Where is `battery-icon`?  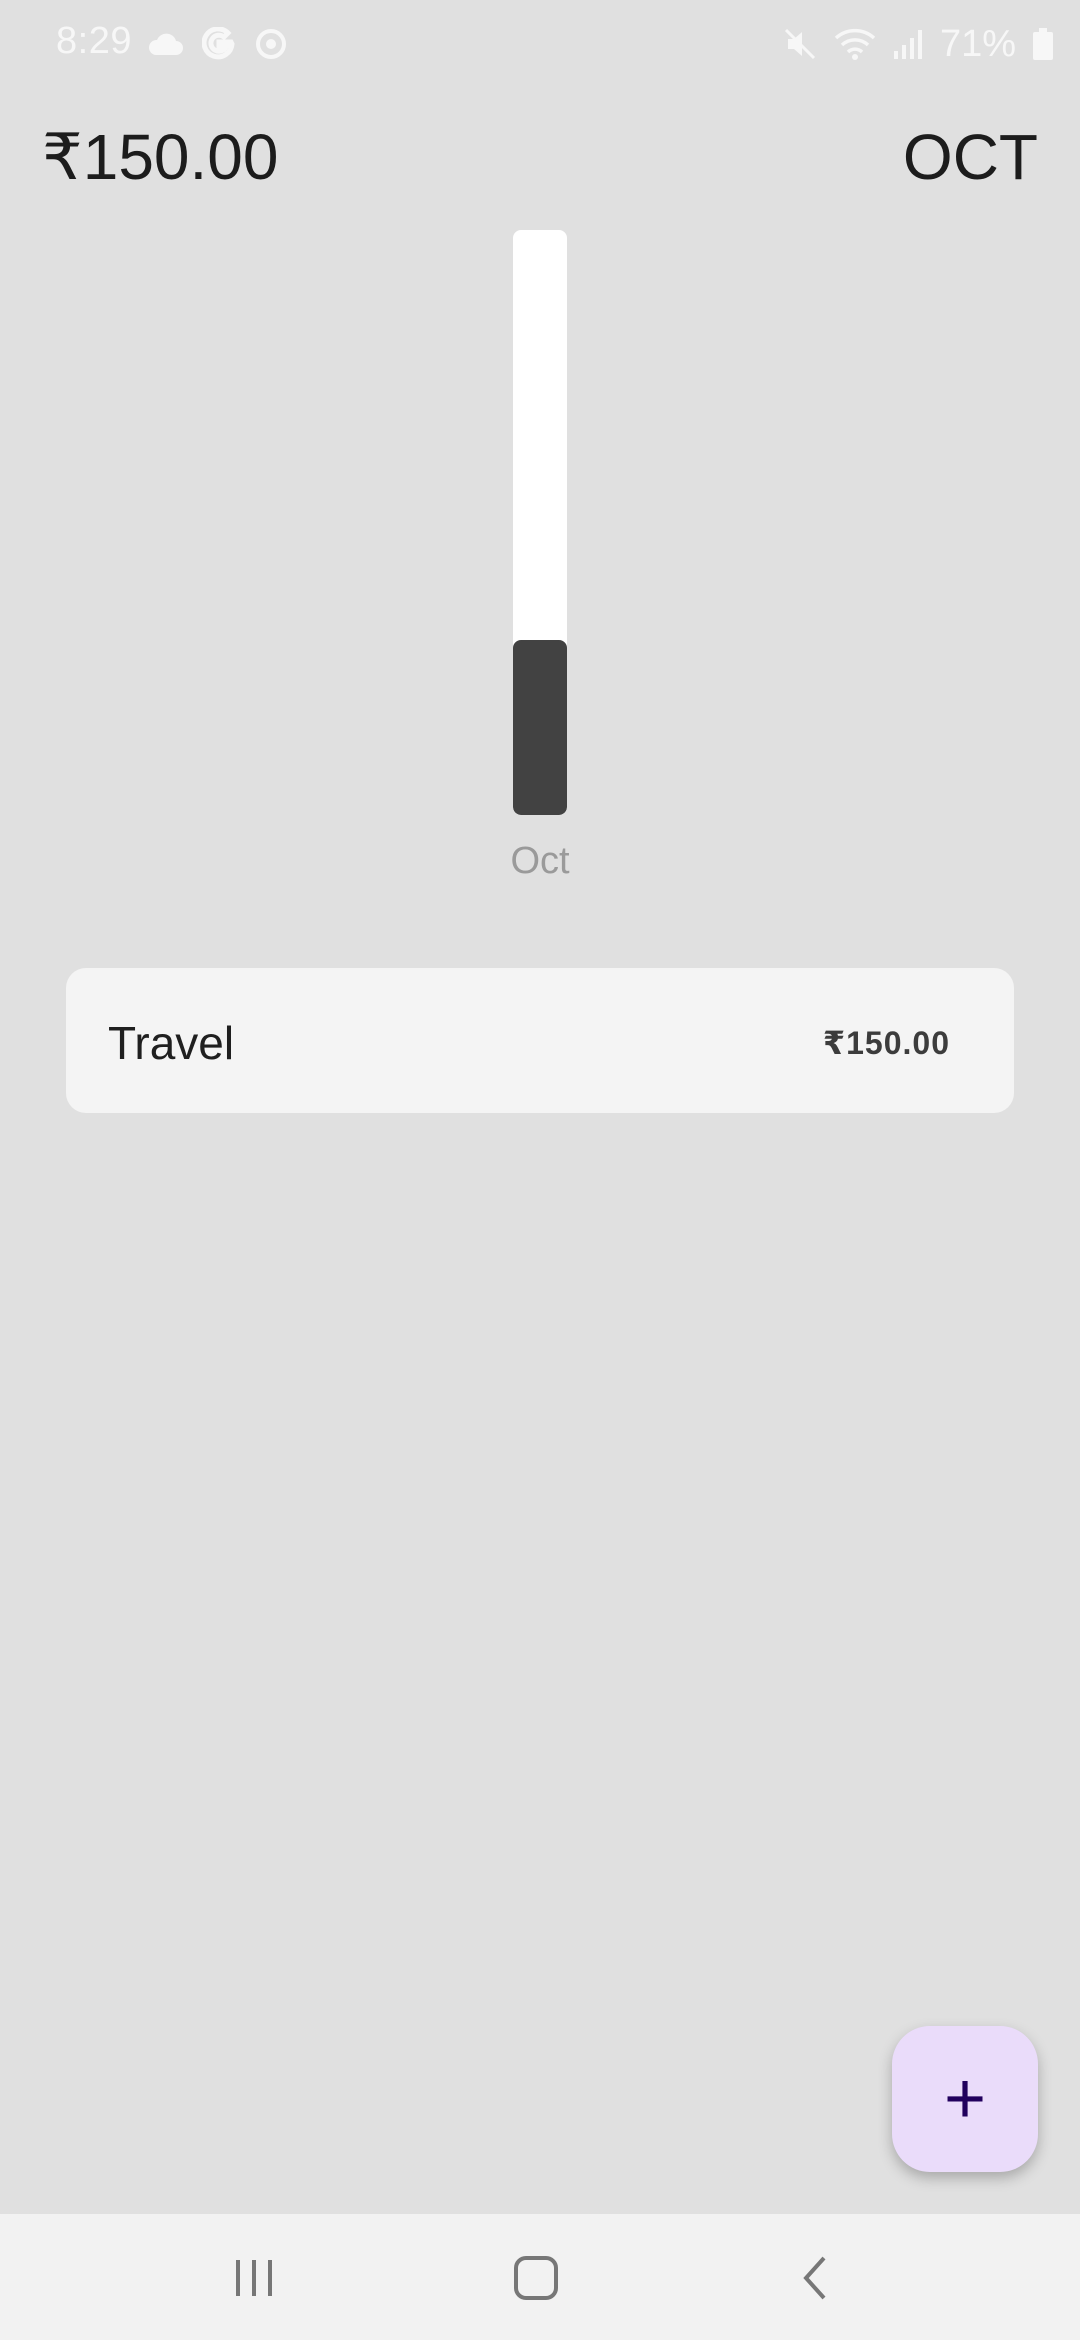 battery-icon is located at coordinates (1043, 44).